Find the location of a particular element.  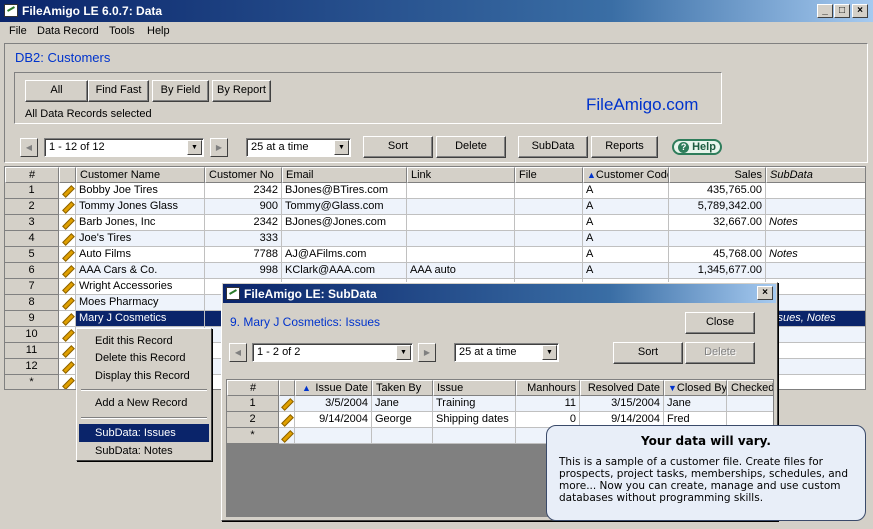

cell-link: AAA auto is located at coordinates (461, 271).